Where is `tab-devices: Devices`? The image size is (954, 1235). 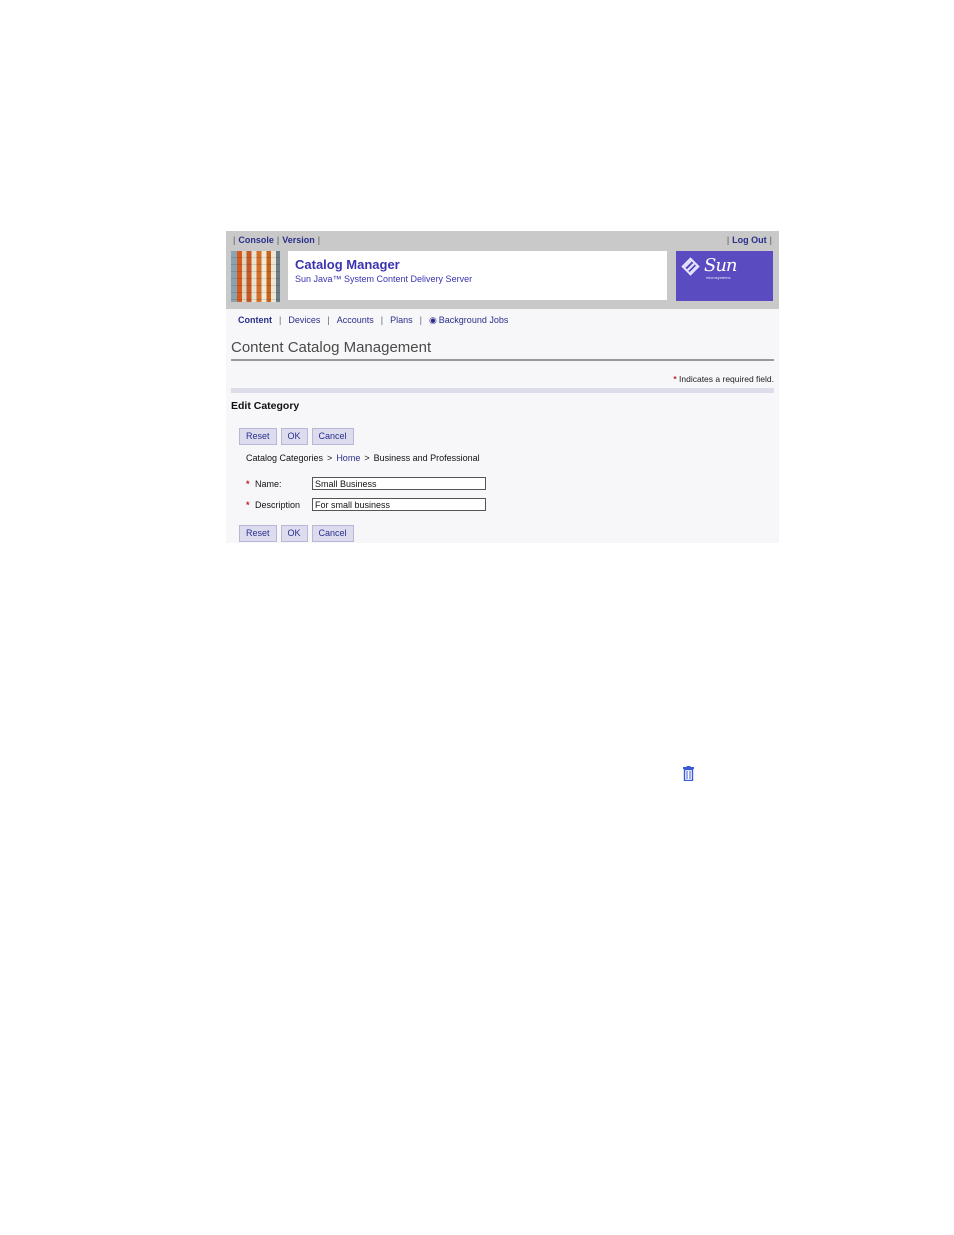
tab-devices: Devices is located at coordinates (304, 320).